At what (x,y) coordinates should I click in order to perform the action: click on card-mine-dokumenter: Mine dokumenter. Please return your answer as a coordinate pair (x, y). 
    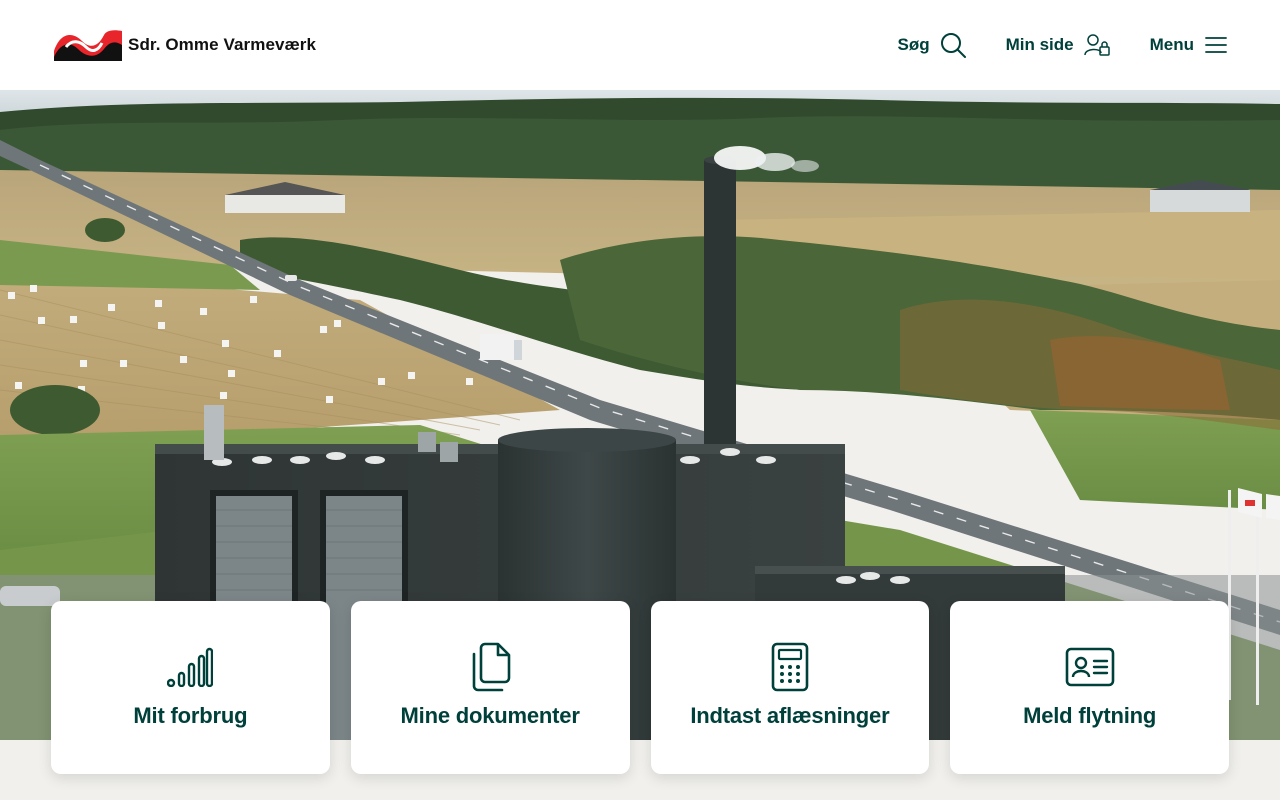
    Looking at the image, I should click on (490, 687).